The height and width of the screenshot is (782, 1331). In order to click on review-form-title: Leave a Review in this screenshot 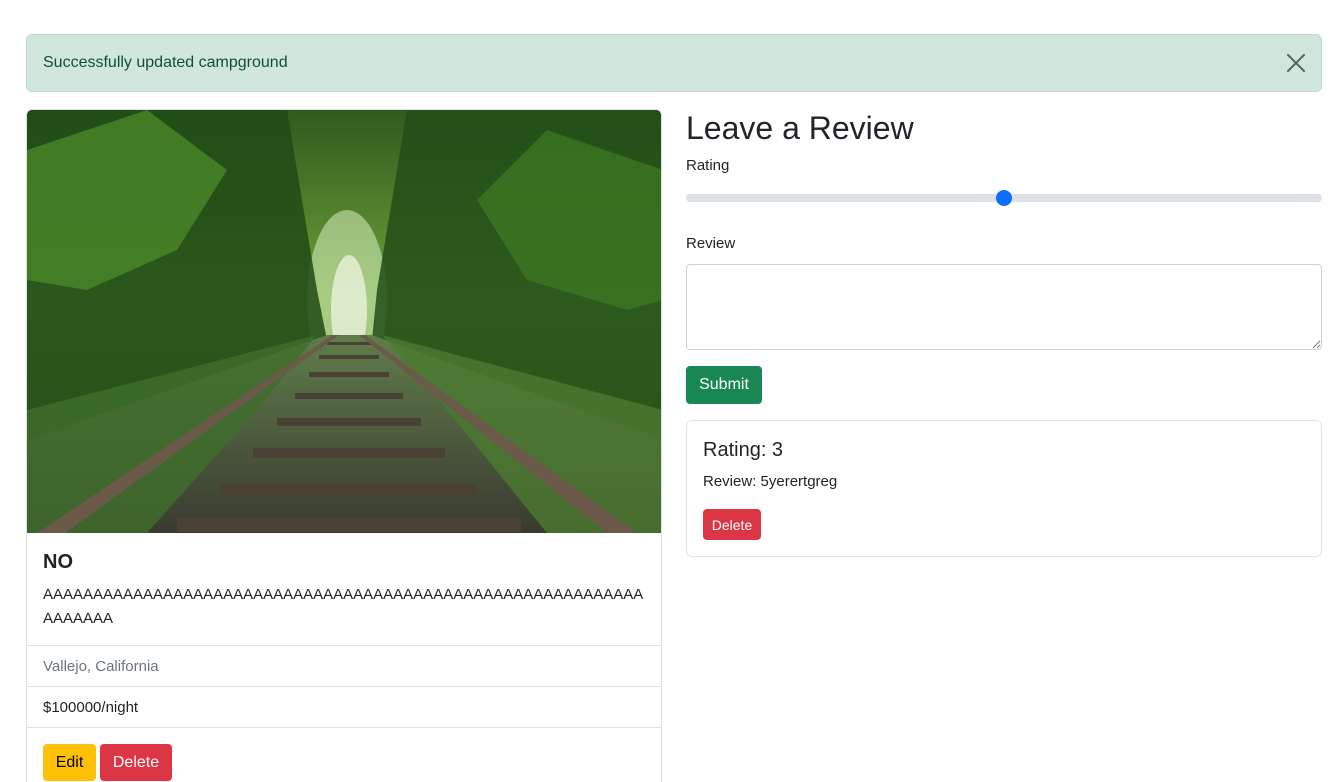, I will do `click(800, 128)`.